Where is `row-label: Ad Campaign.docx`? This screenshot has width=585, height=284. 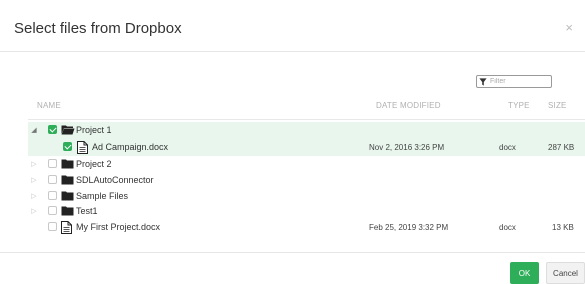
row-label: Ad Campaign.docx is located at coordinates (130, 147).